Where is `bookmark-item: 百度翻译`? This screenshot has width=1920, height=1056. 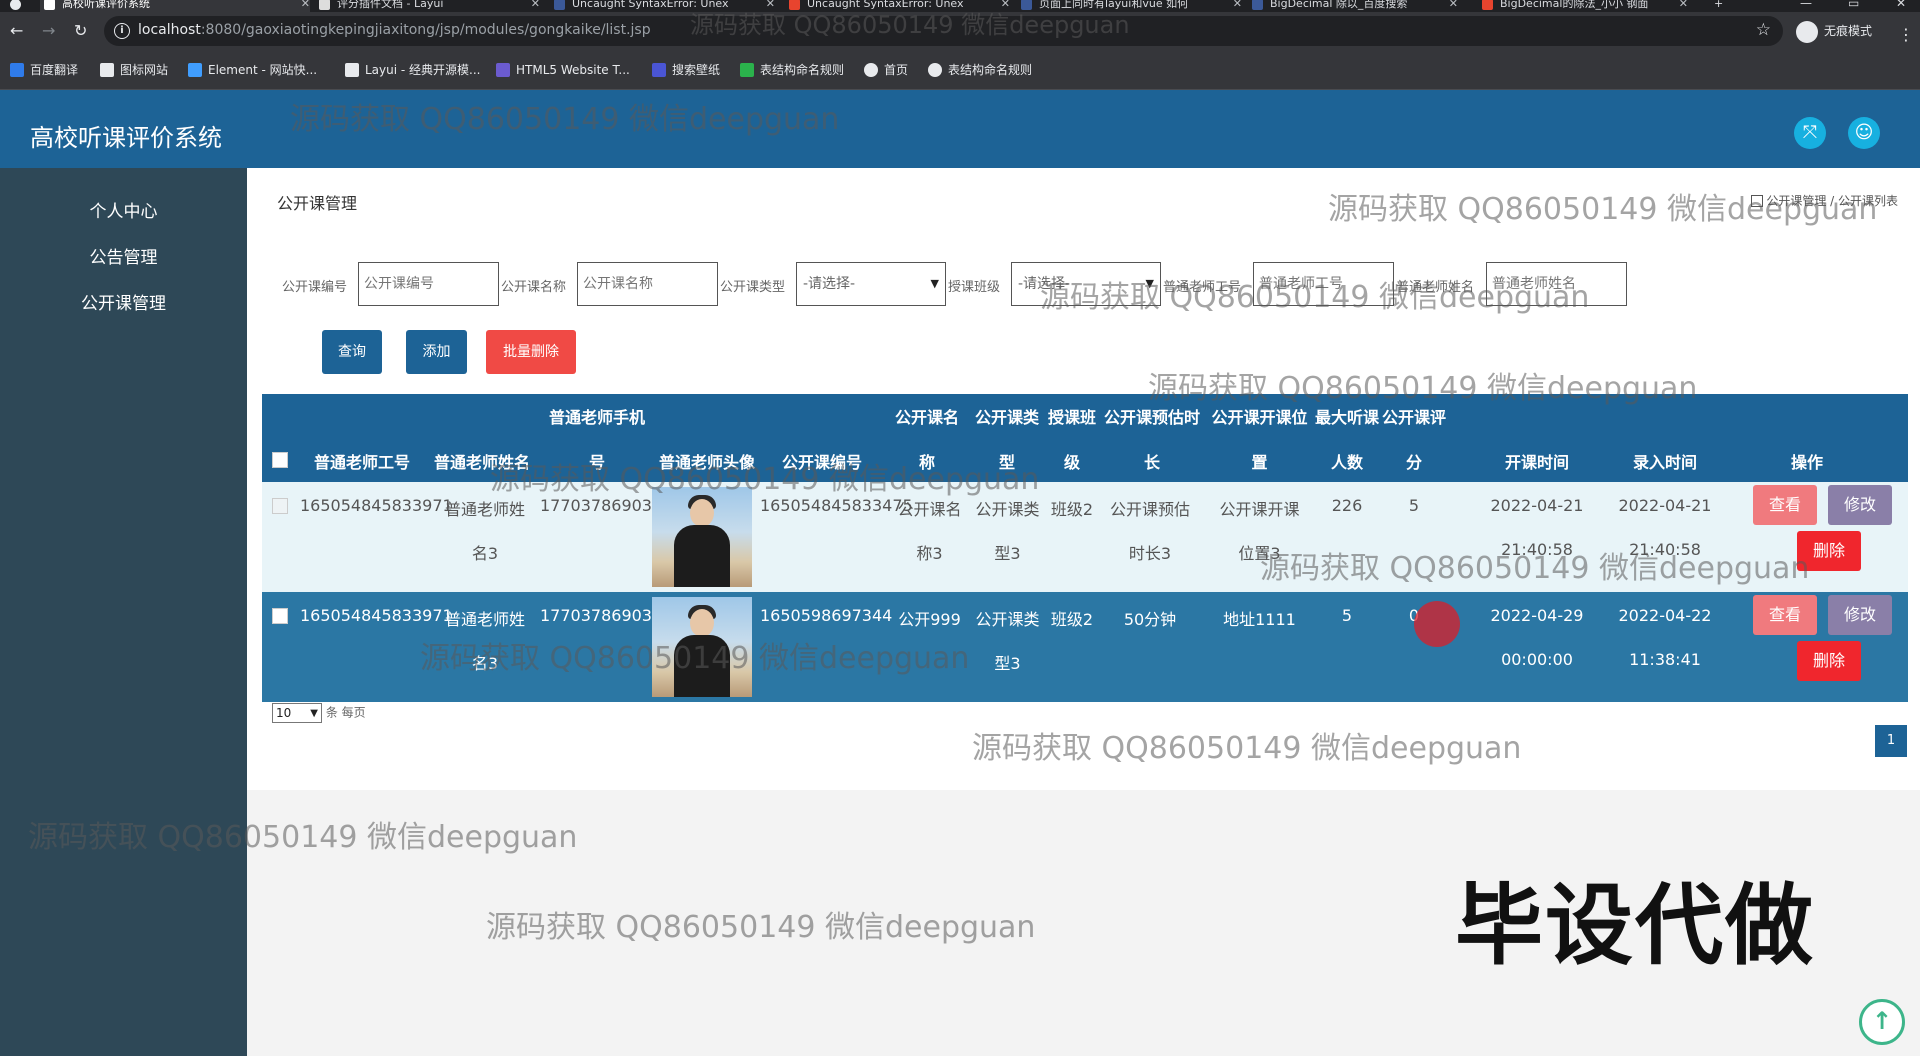
bookmark-item: 百度翻译 is located at coordinates (44, 70).